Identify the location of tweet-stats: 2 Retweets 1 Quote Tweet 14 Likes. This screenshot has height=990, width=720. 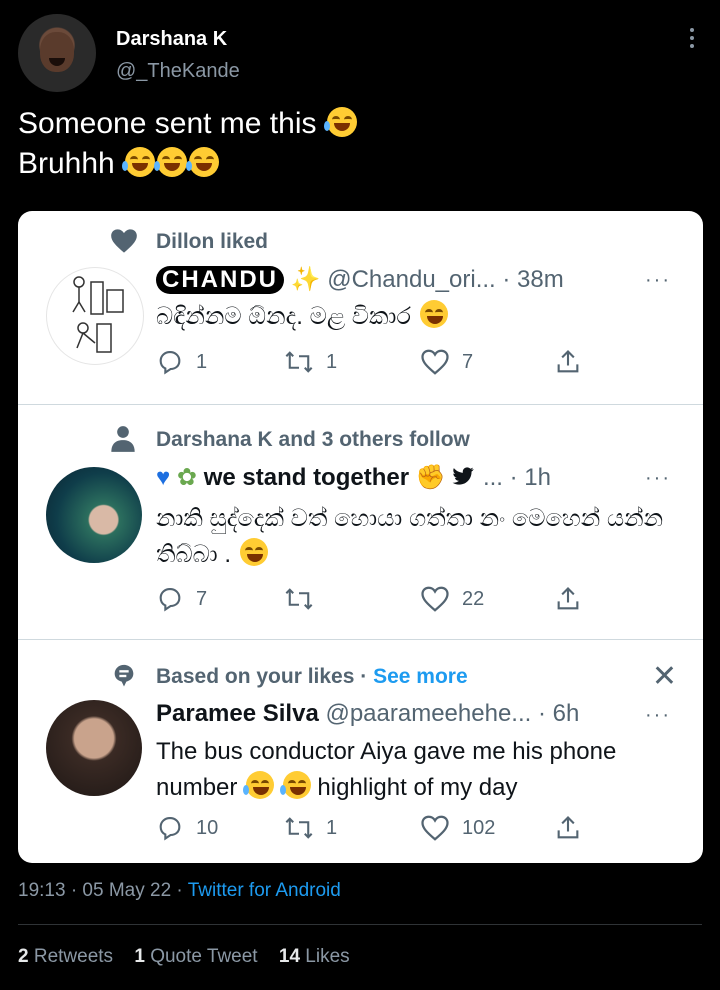
(192, 957).